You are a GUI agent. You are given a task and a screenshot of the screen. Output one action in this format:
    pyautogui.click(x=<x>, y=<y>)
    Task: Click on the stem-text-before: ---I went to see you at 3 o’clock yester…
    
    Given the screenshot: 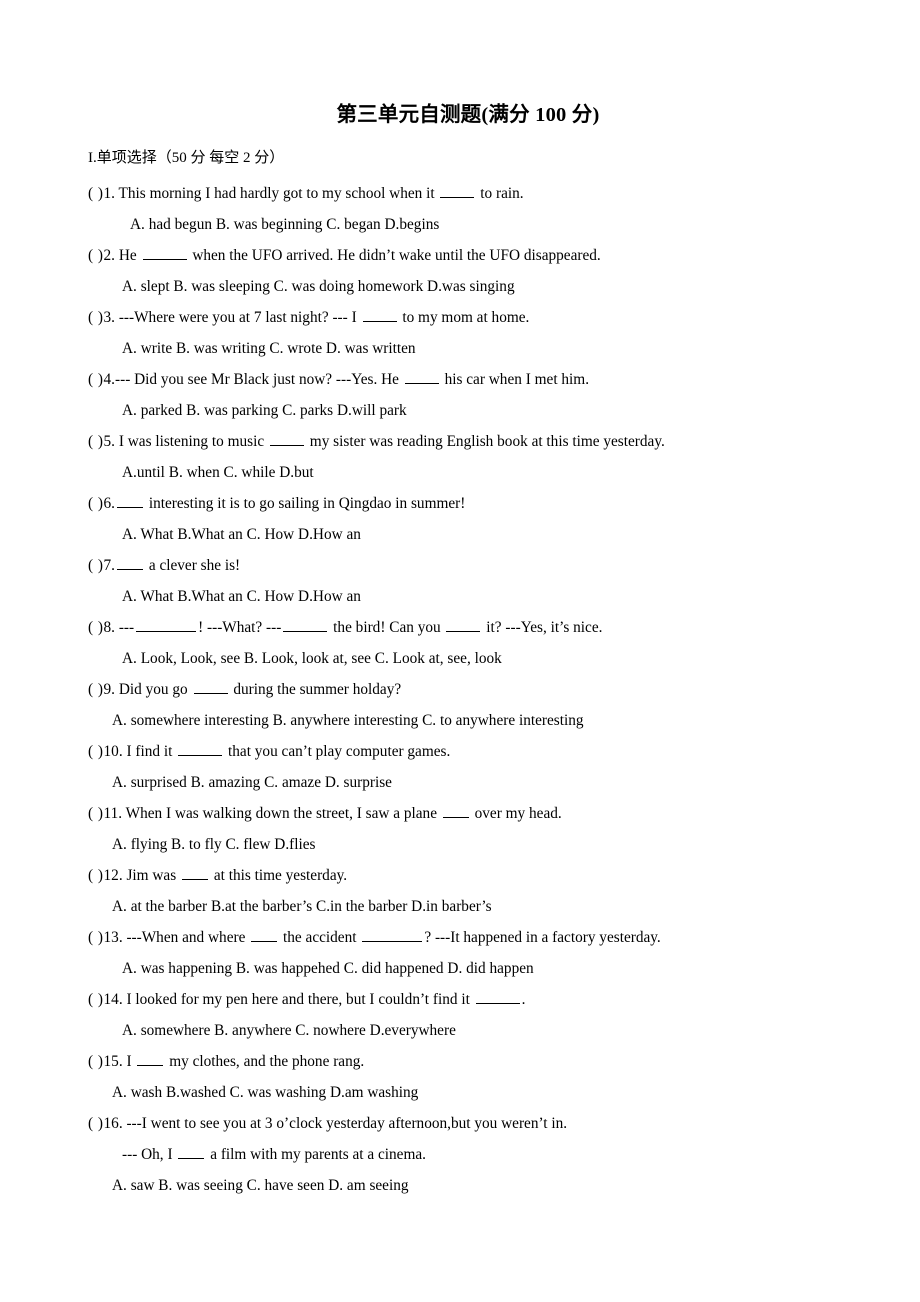 What is the action you would take?
    pyautogui.click(x=345, y=1123)
    